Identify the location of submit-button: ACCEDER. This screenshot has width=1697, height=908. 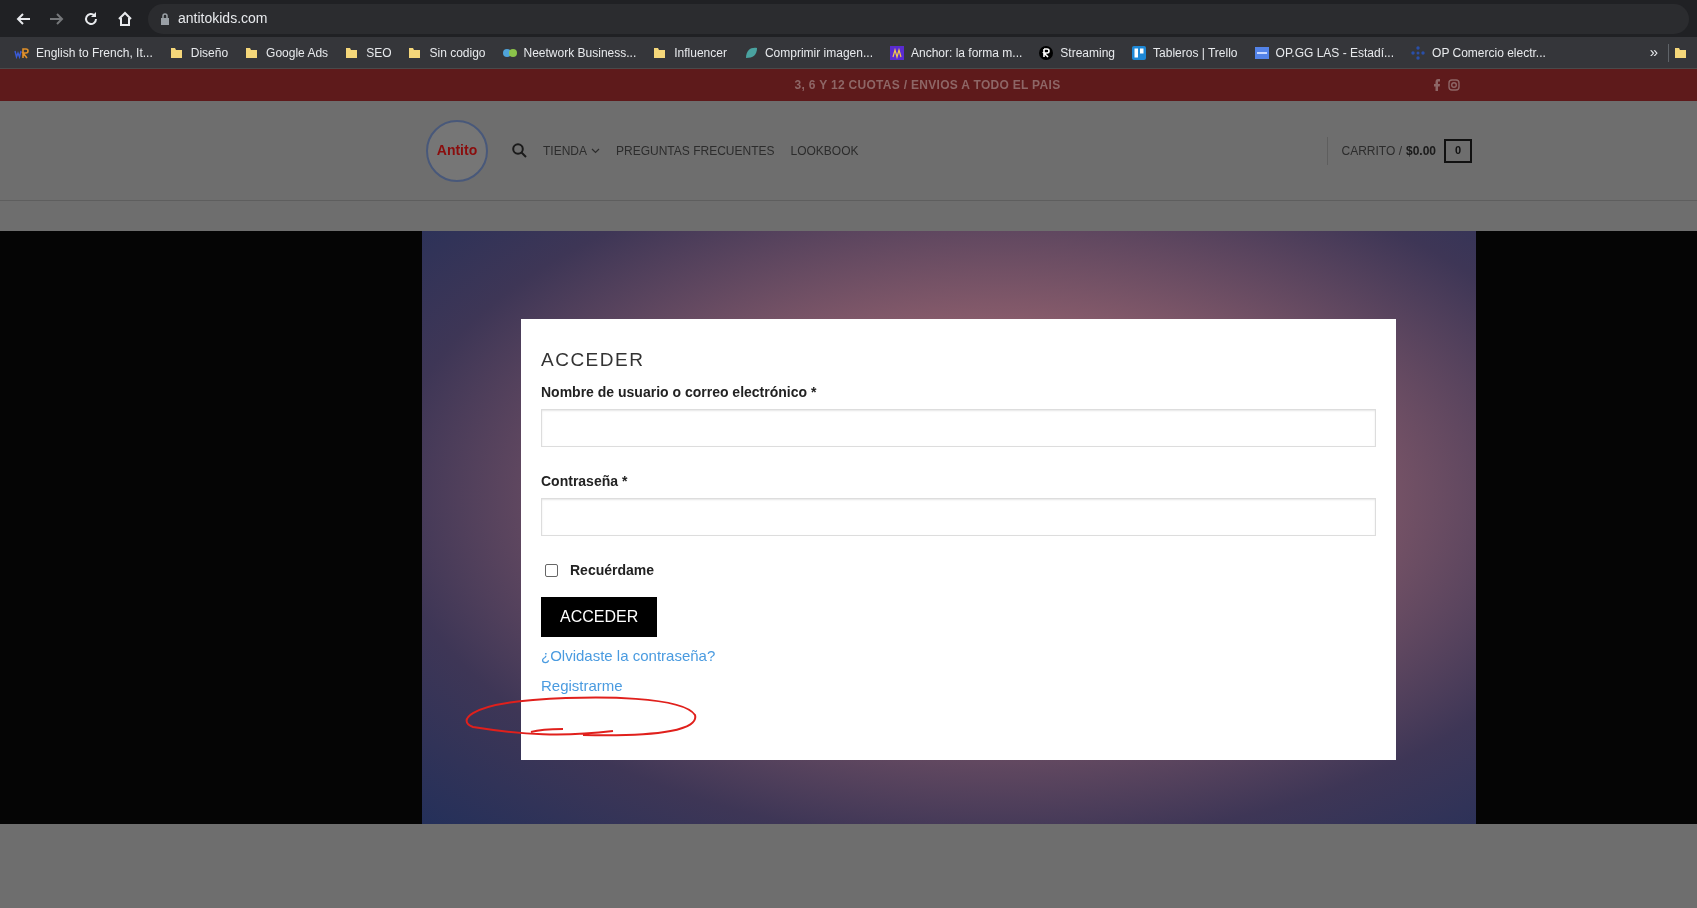
(599, 616).